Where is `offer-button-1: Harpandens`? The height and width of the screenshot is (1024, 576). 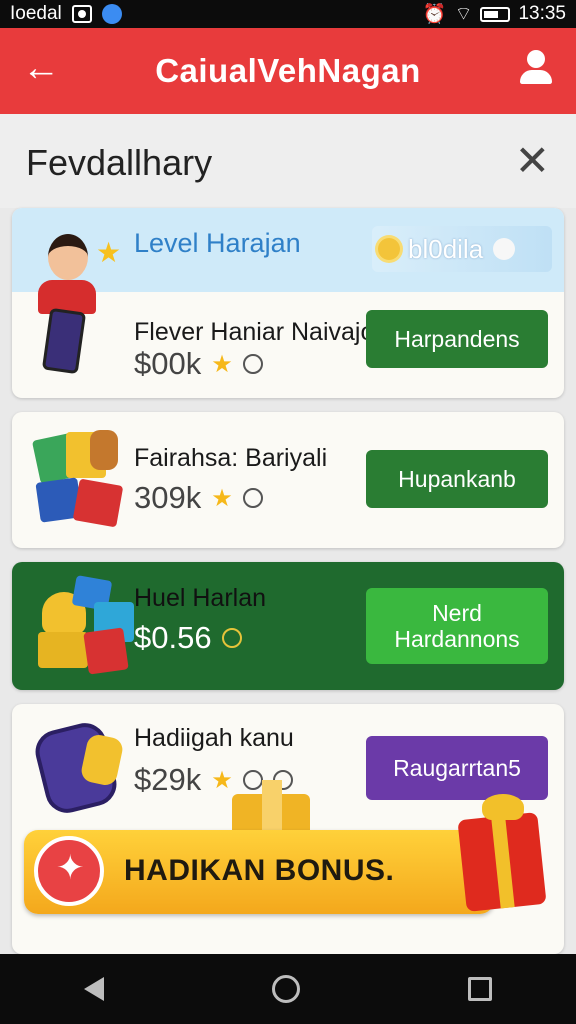 offer-button-1: Harpandens is located at coordinates (457, 339).